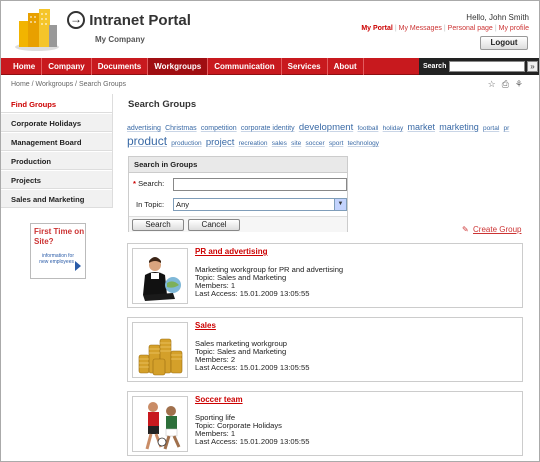 Image resolution: width=540 pixels, height=462 pixels. Describe the element at coordinates (183, 204) in the screenshot. I see `topic-select-value: Any` at that location.